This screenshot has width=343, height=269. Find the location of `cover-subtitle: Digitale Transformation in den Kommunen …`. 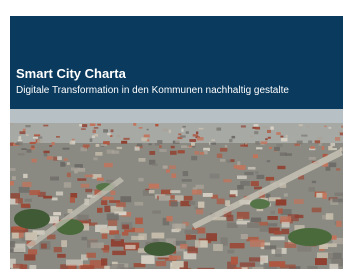

cover-subtitle: Digitale Transformation in den Kommunen … is located at coordinates (152, 90).